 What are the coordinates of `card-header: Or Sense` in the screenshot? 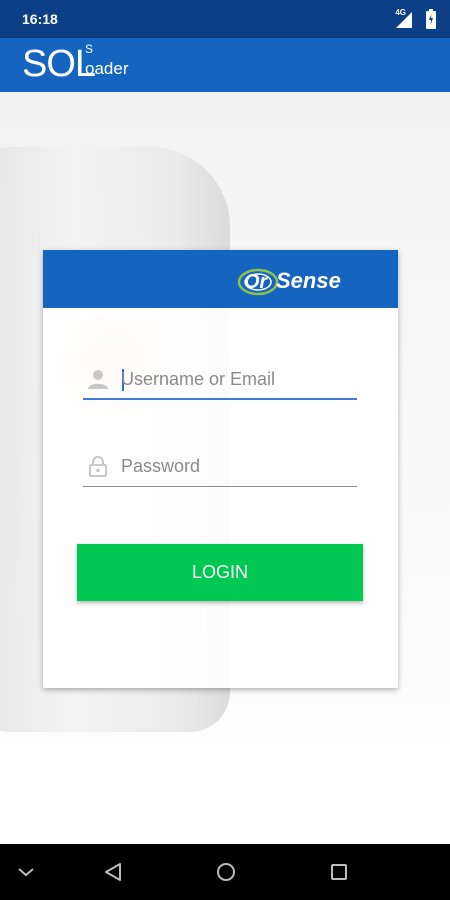 It's located at (220, 279).